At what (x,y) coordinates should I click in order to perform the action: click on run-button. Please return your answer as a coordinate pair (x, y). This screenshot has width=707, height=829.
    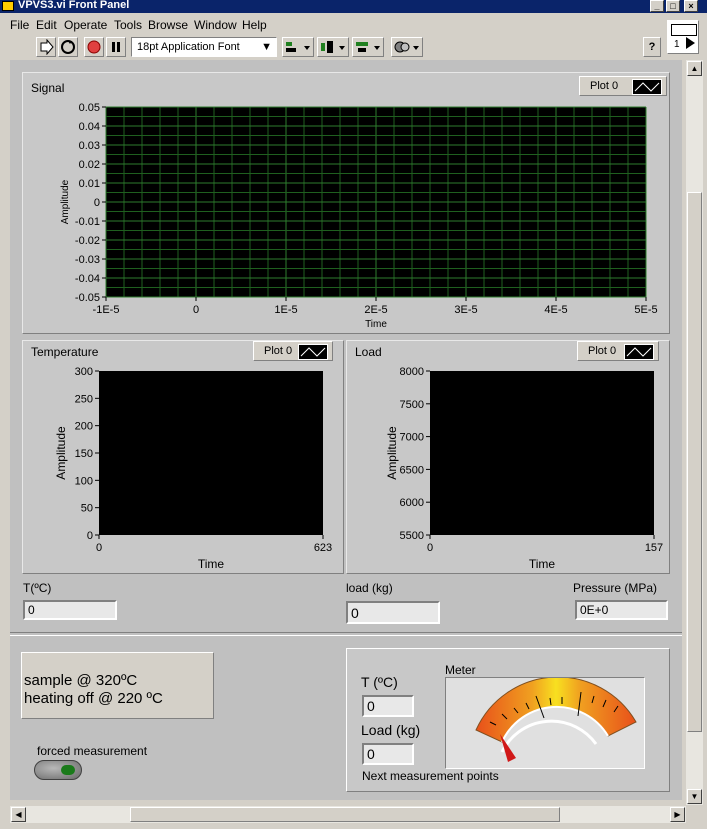
    Looking at the image, I should click on (46, 47).